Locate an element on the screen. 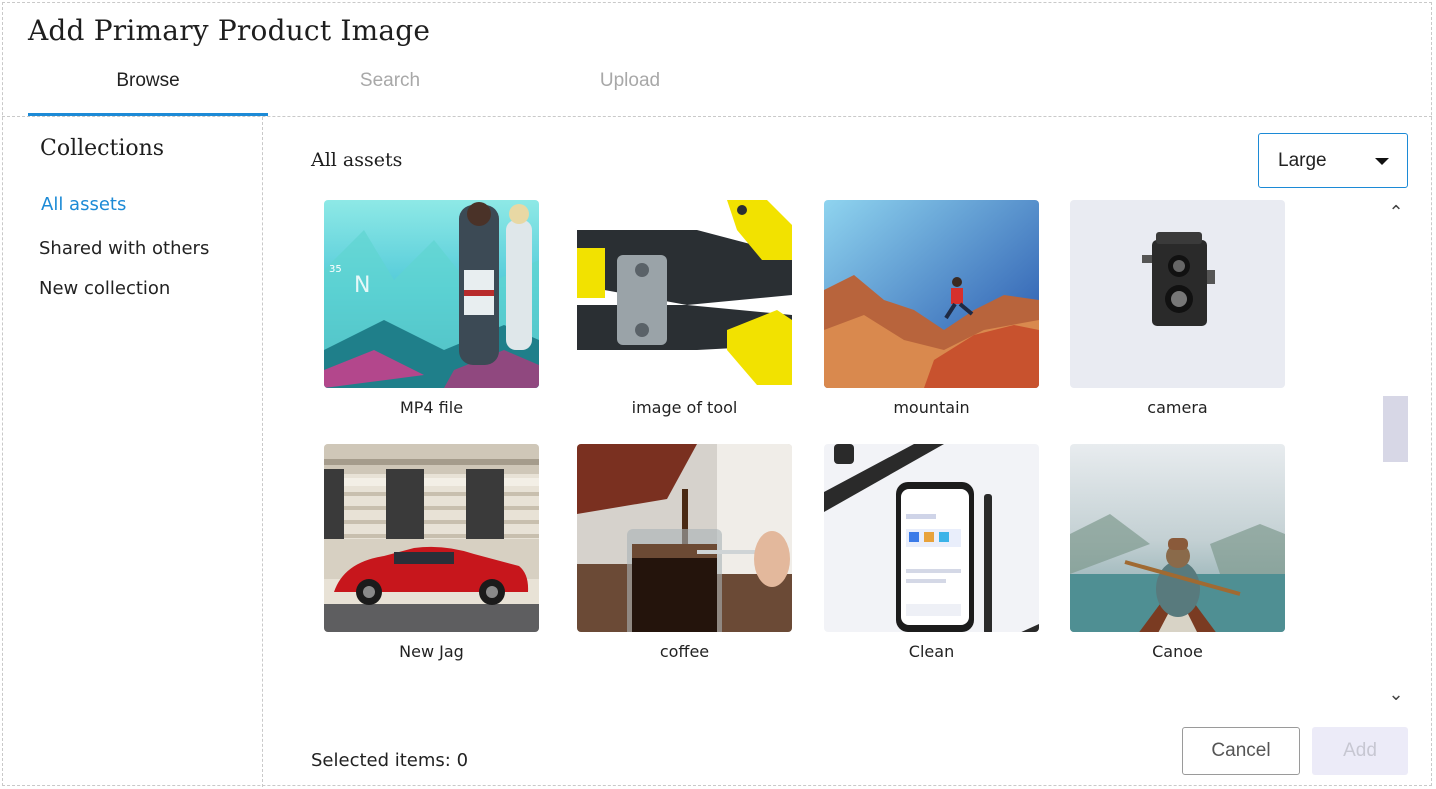 The width and height of the screenshot is (1436, 789). sidebar-item-all-assets: All assets is located at coordinates (83, 204).